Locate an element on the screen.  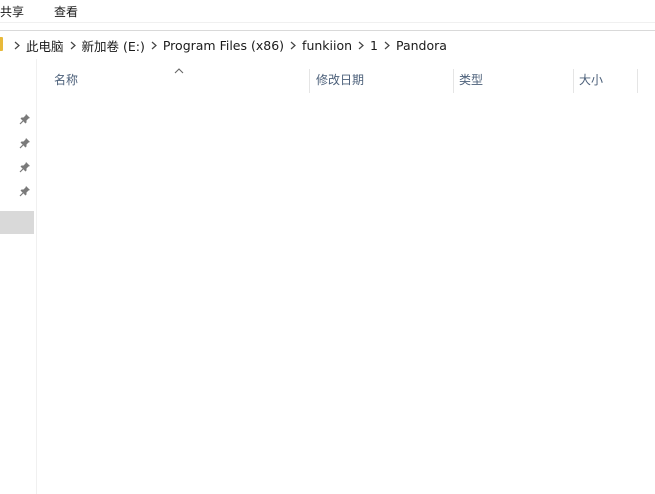
column-header-name: 名称 is located at coordinates (66, 82).